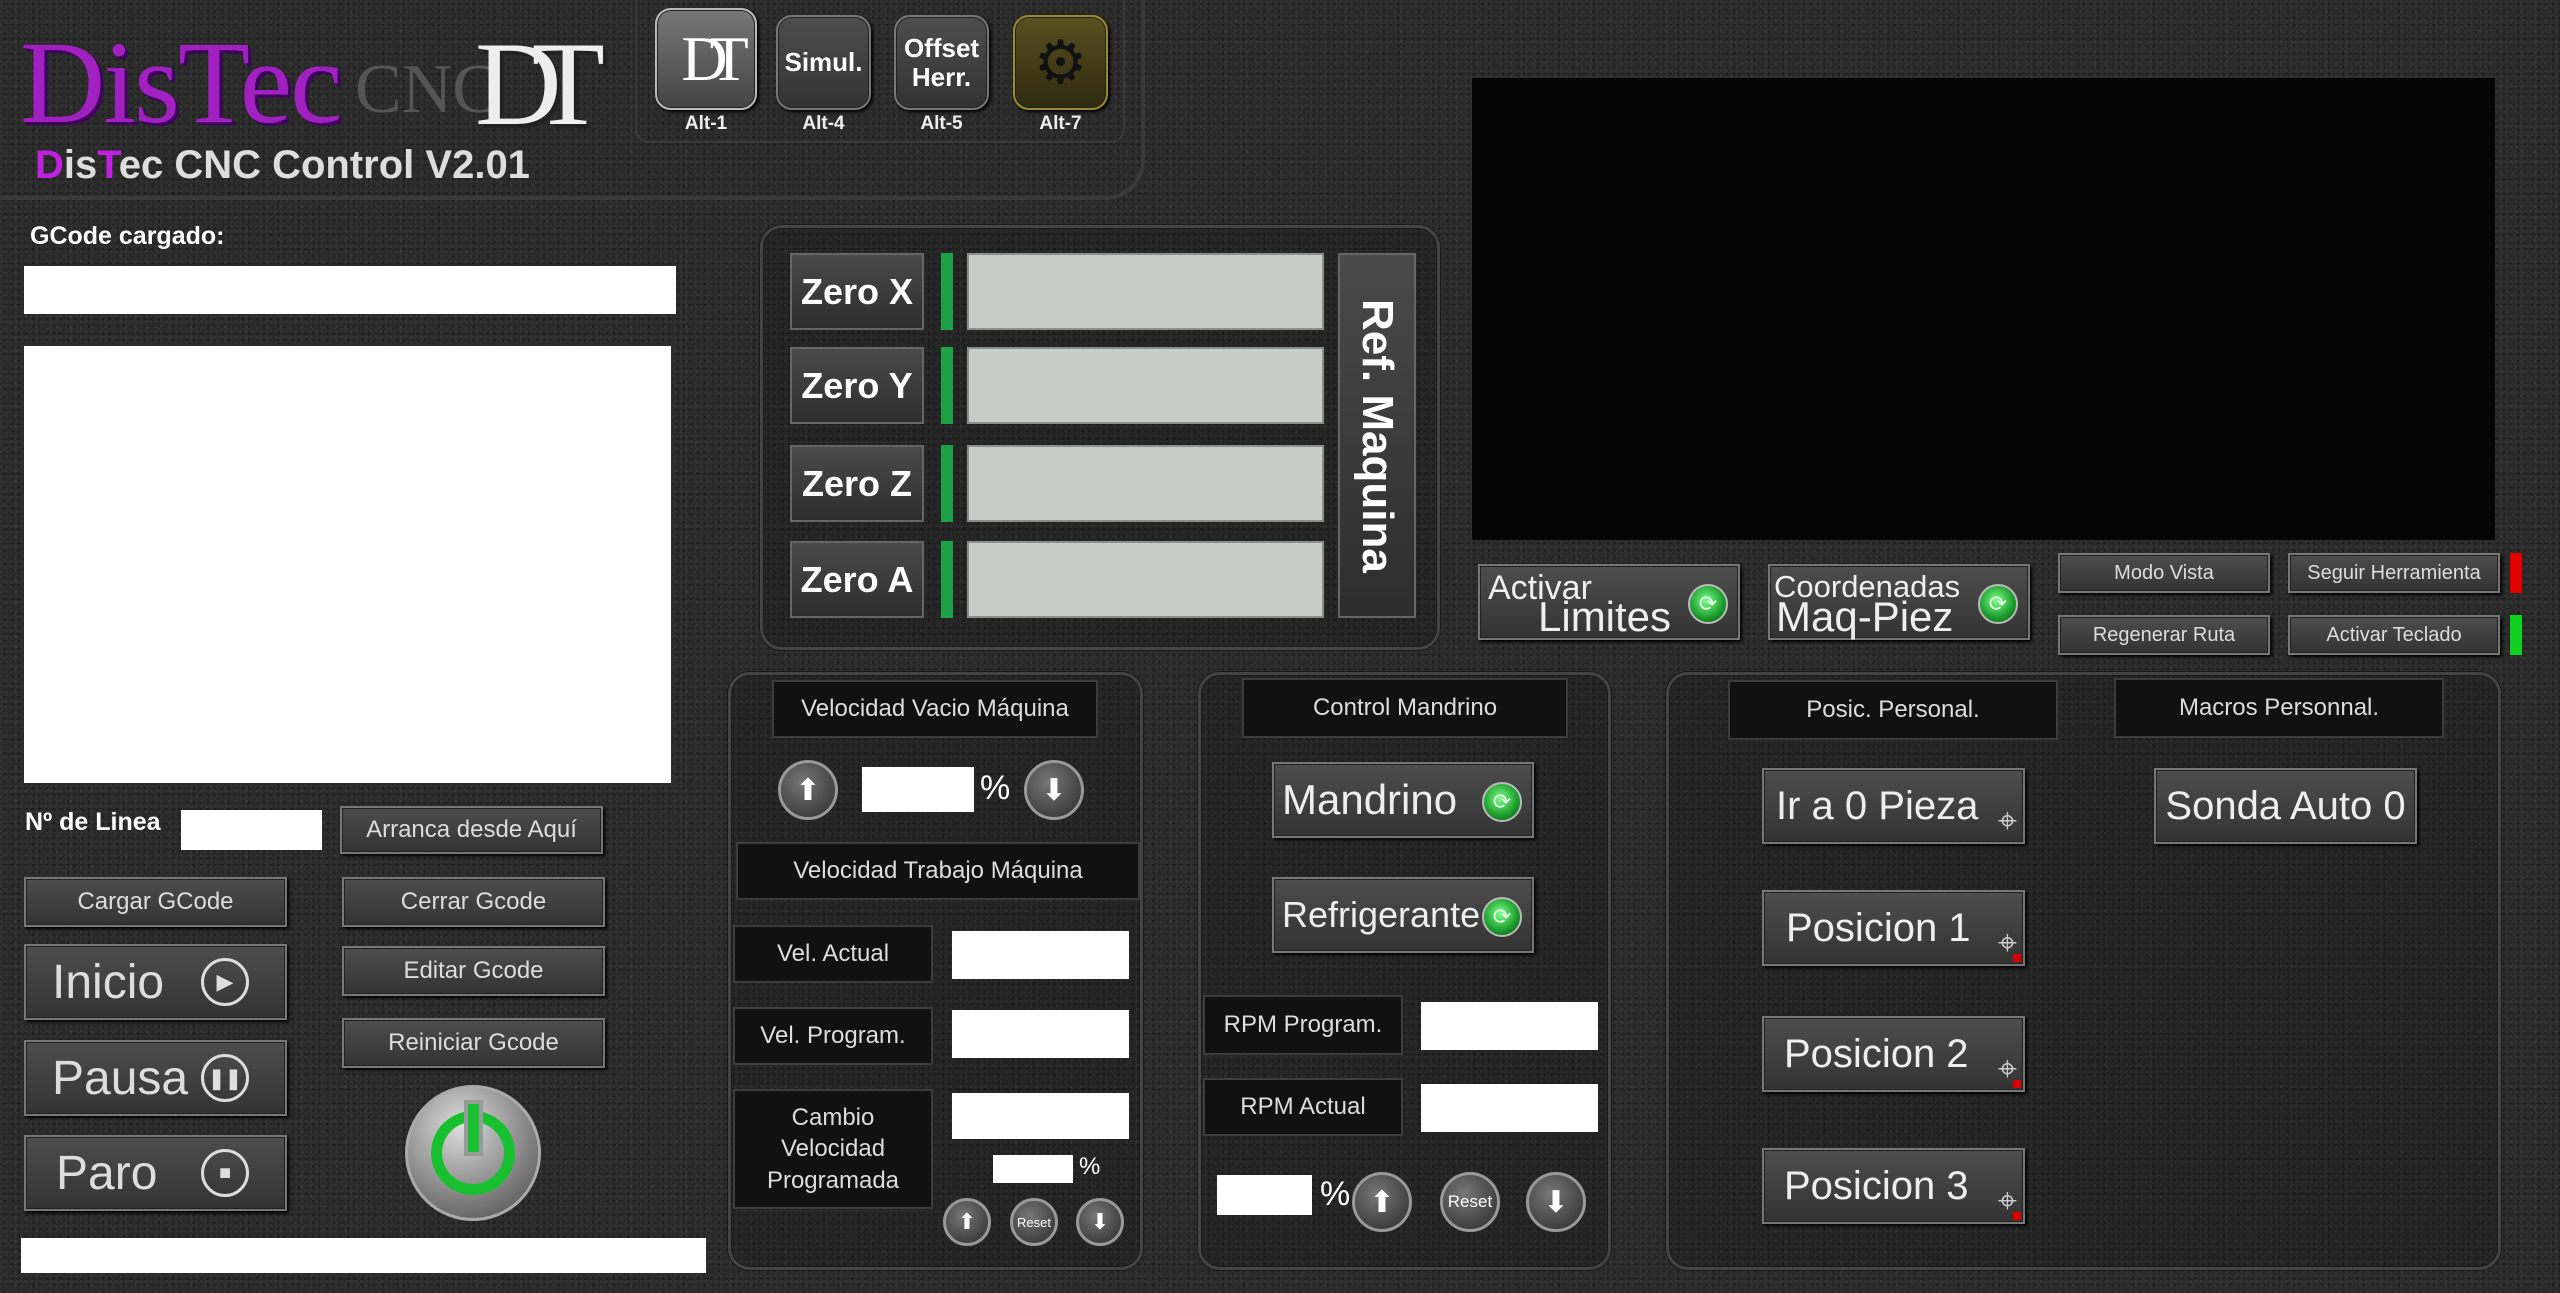 The width and height of the screenshot is (2560, 1293). I want to click on tab-main: DT, so click(706, 59).